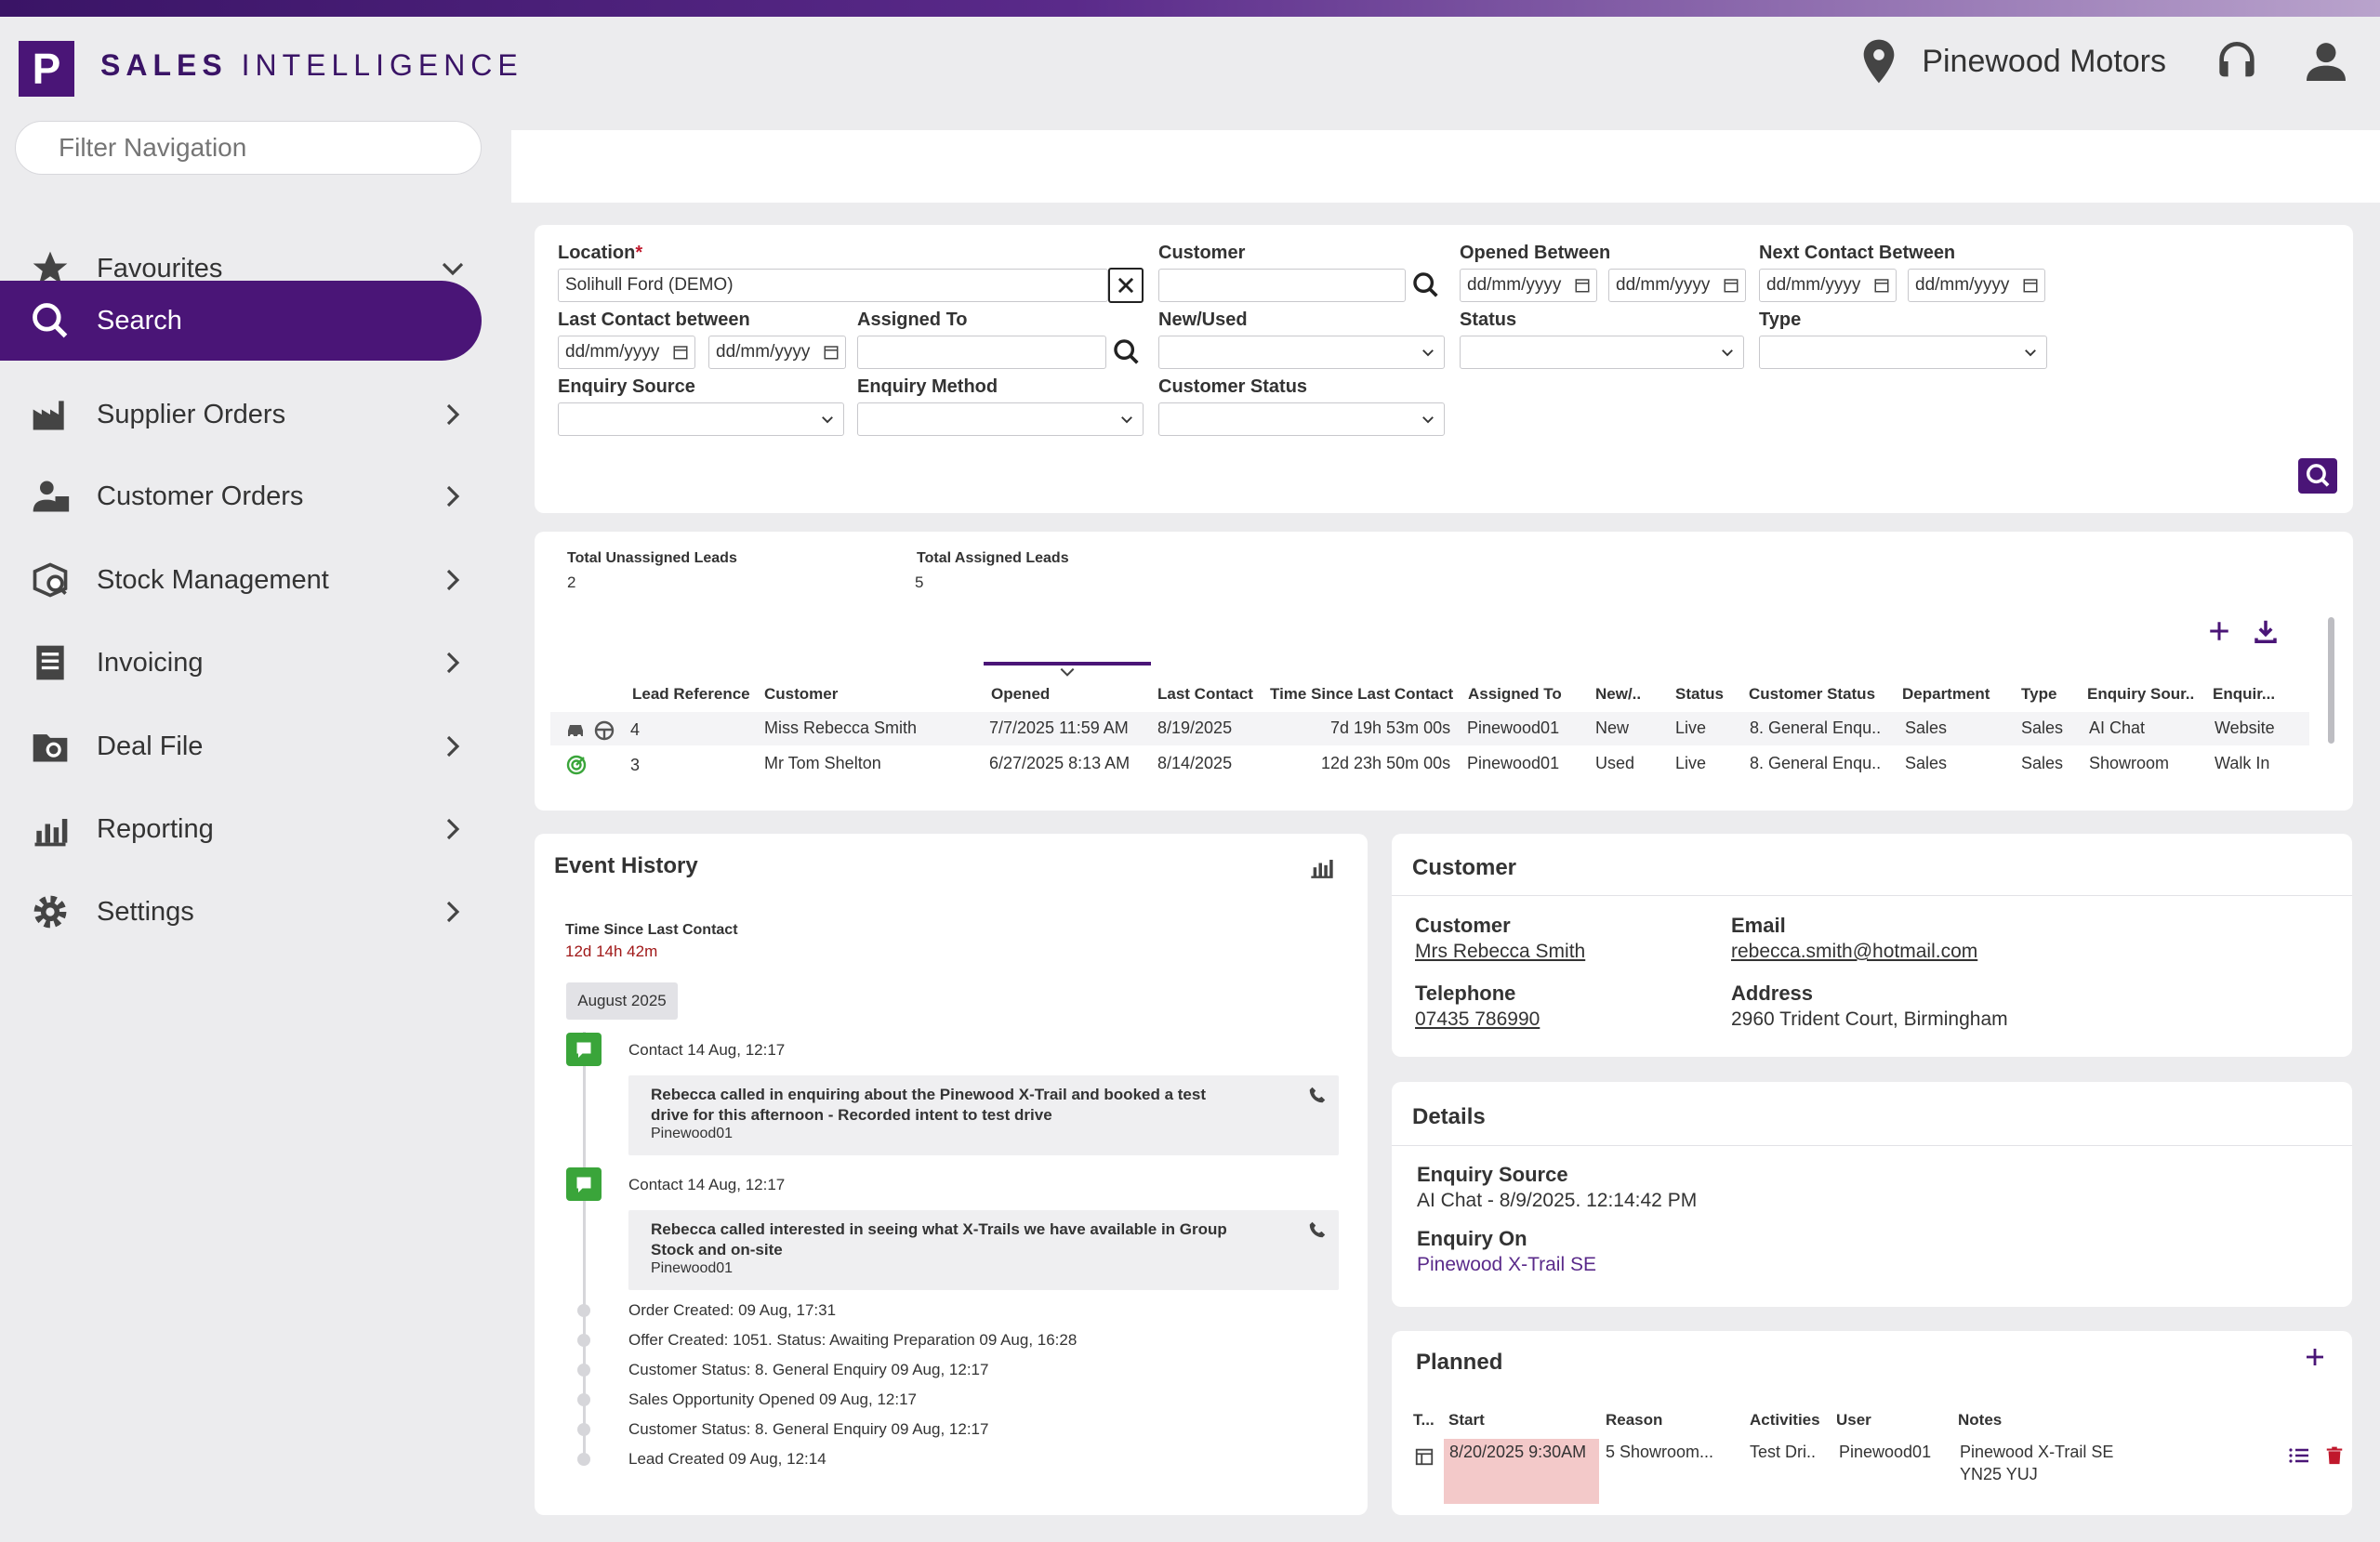 The width and height of the screenshot is (2380, 1542). I want to click on assigned-search-icon, so click(1127, 352).